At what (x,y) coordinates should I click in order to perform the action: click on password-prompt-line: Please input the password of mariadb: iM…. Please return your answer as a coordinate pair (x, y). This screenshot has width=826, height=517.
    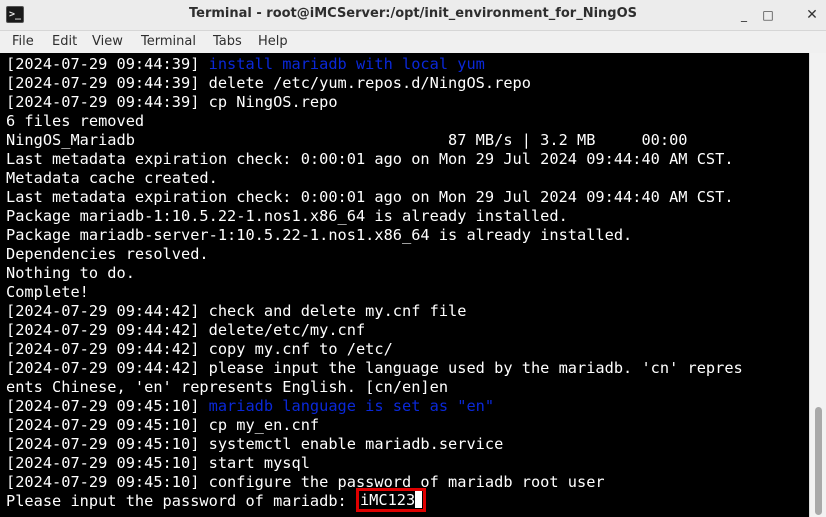
    Looking at the image, I should click on (216, 500).